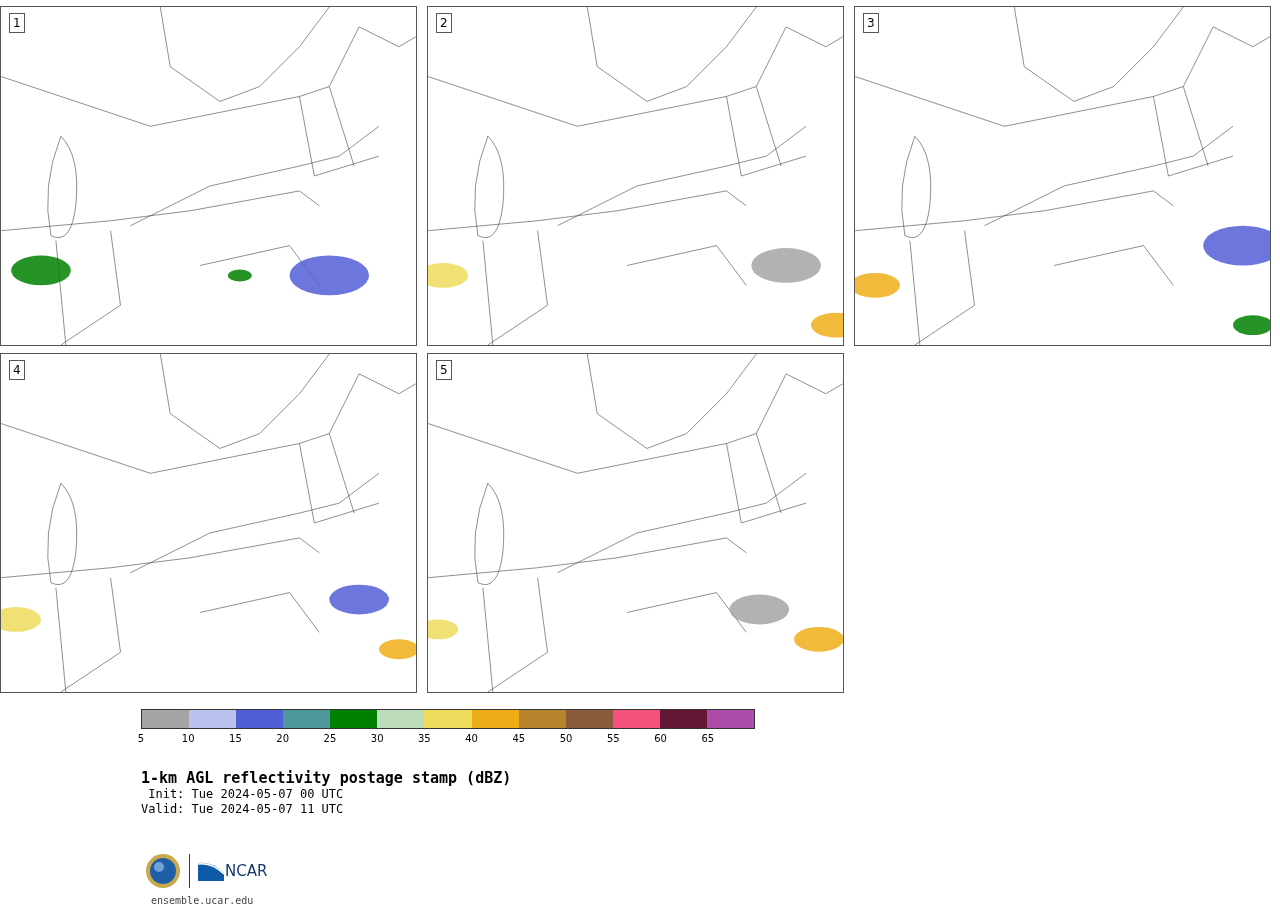  Describe the element at coordinates (235, 739) in the screenshot. I see `tick-label: 15` at that location.